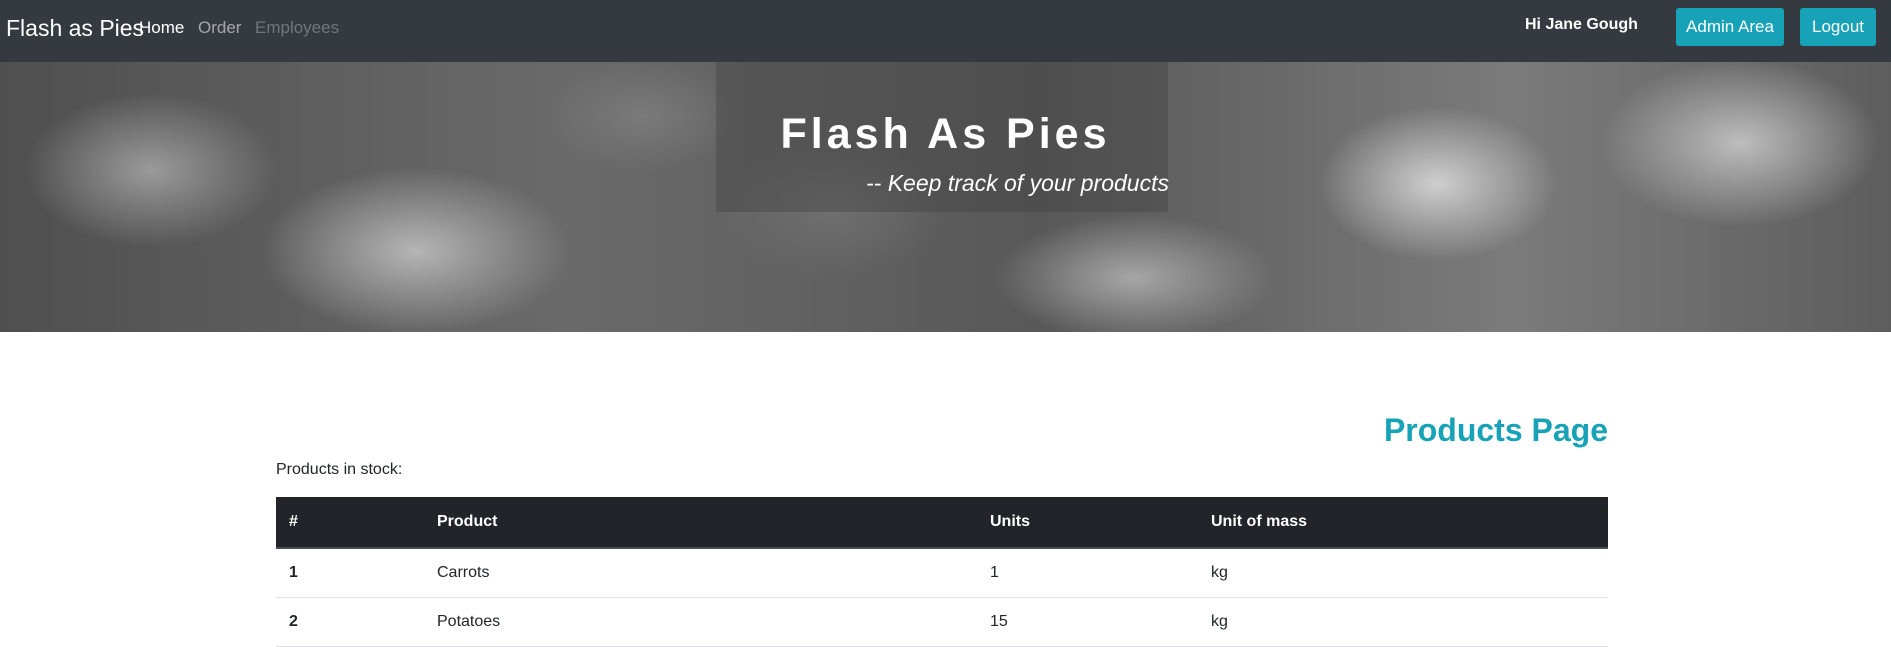 This screenshot has height=647, width=1891. Describe the element at coordinates (1017, 183) in the screenshot. I see `hero-subtitle: -- Keep track of your products` at that location.